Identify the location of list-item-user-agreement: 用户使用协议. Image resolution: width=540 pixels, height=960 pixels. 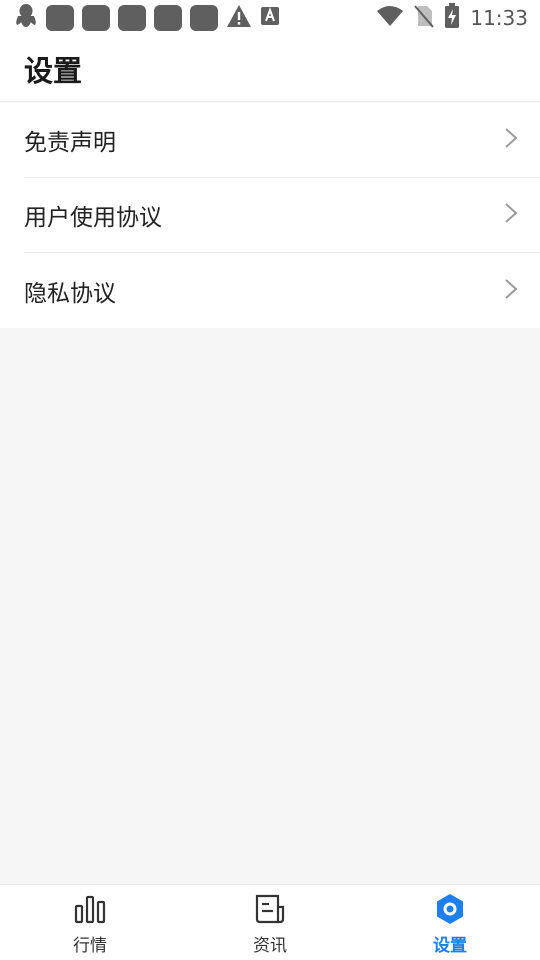
(282, 215).